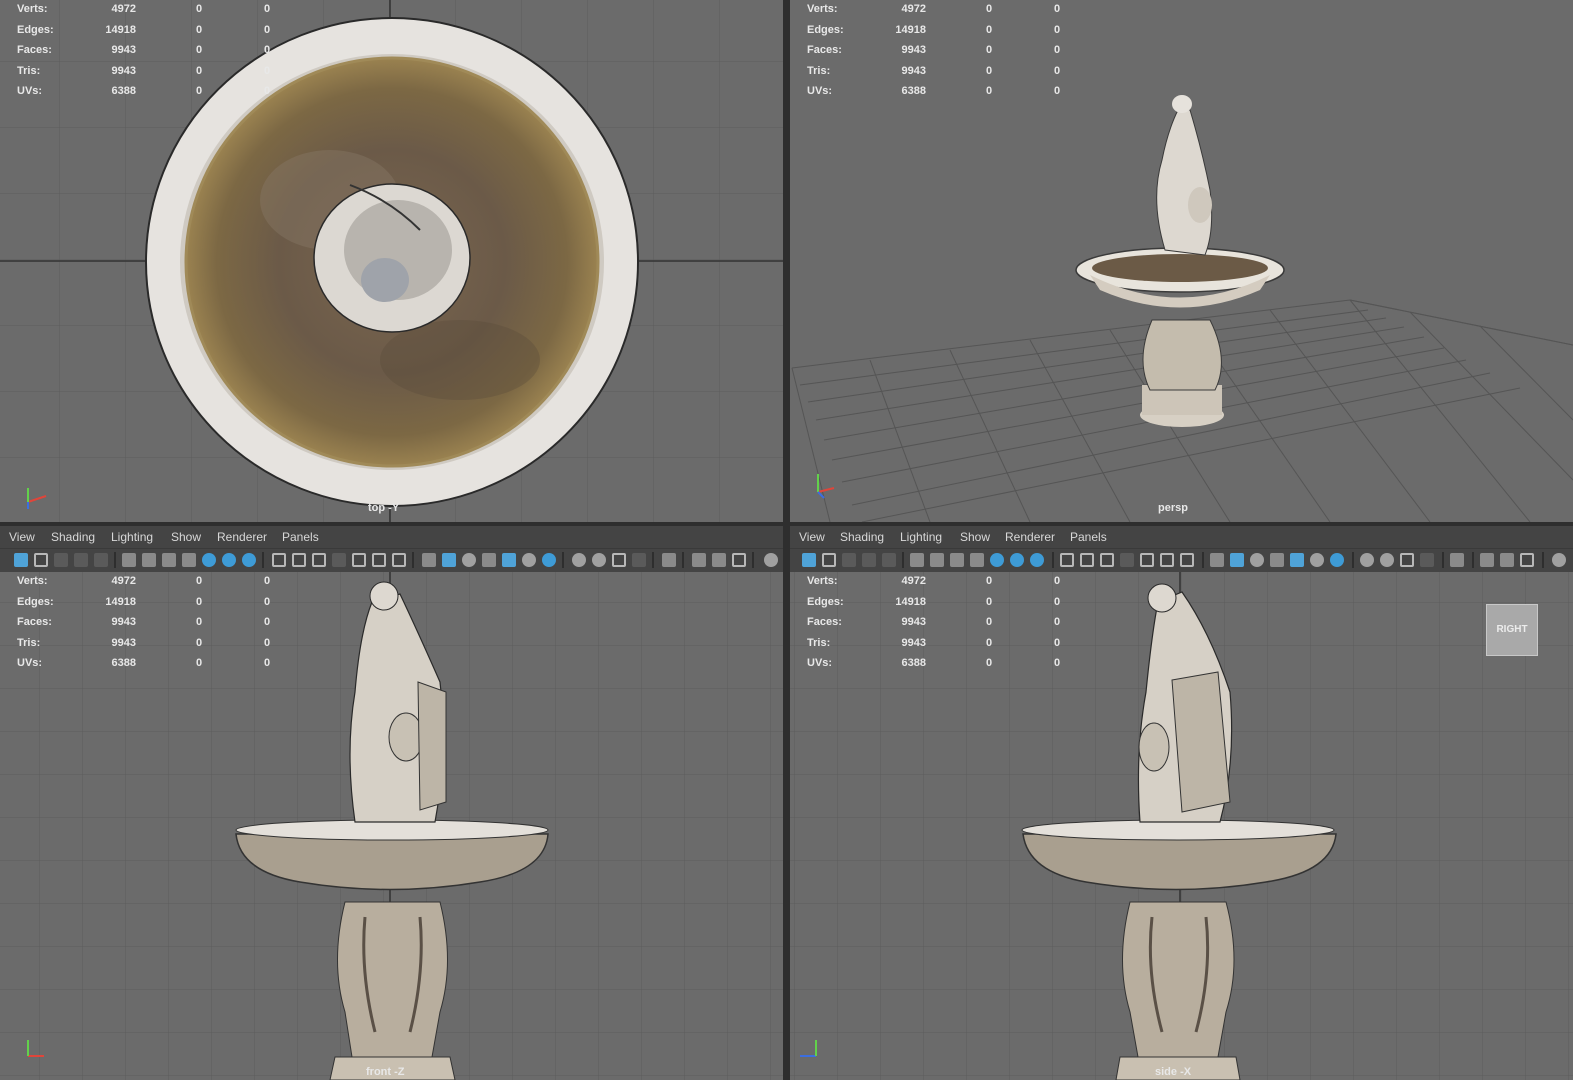 The image size is (1573, 1080). I want to click on viewcube: RIGHT, so click(1512, 630).